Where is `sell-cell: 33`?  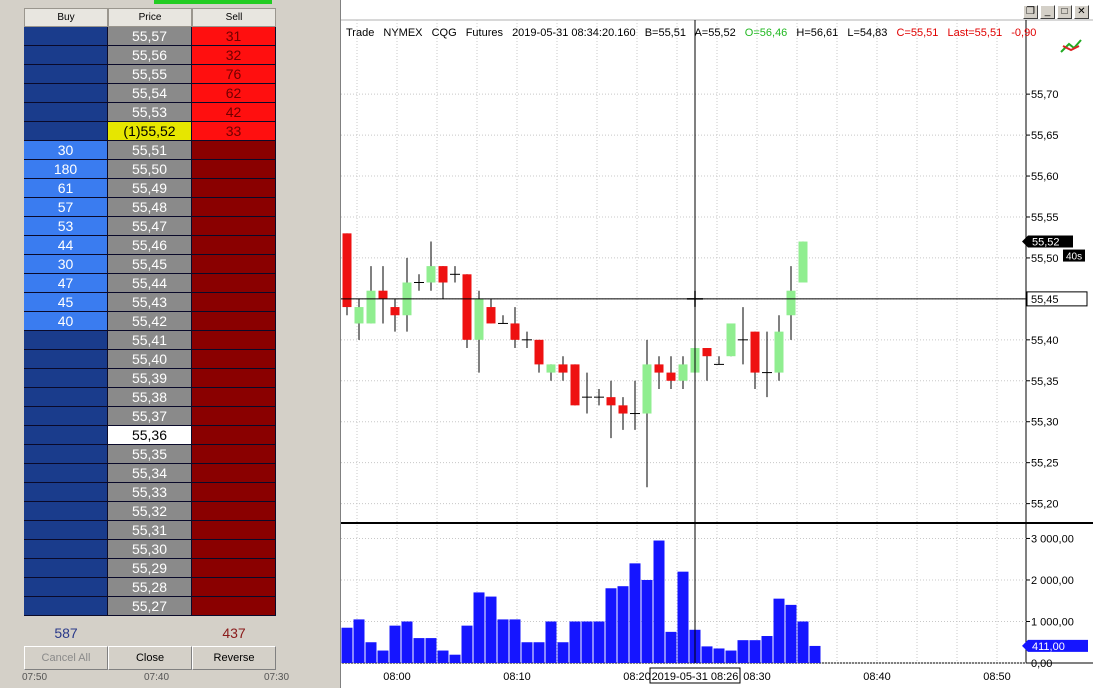
sell-cell: 33 is located at coordinates (234, 131).